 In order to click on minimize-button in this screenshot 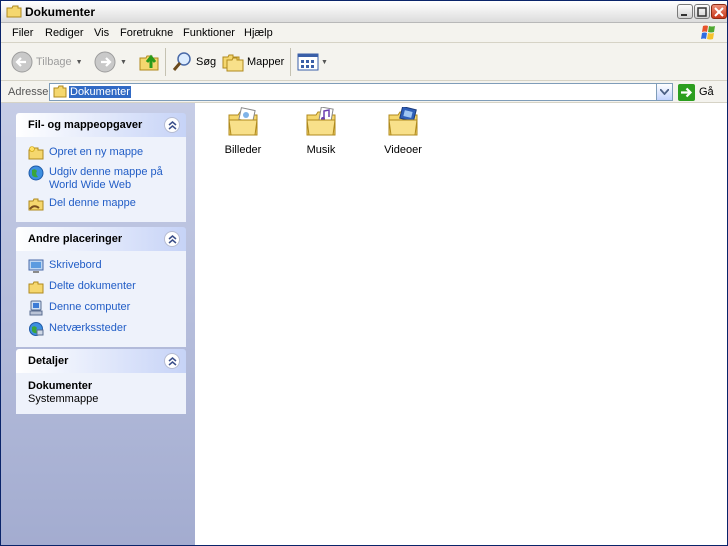, I will do `click(685, 11)`.